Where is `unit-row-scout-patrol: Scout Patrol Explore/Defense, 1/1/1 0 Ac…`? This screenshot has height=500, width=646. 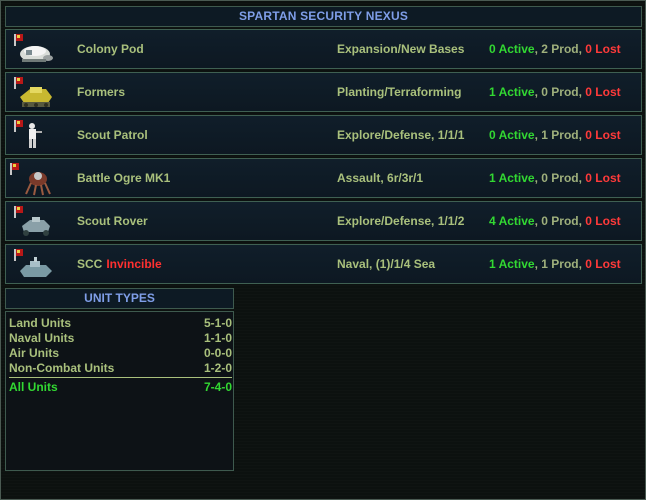 unit-row-scout-patrol: Scout Patrol Explore/Defense, 1/1/1 0 Ac… is located at coordinates (323, 135).